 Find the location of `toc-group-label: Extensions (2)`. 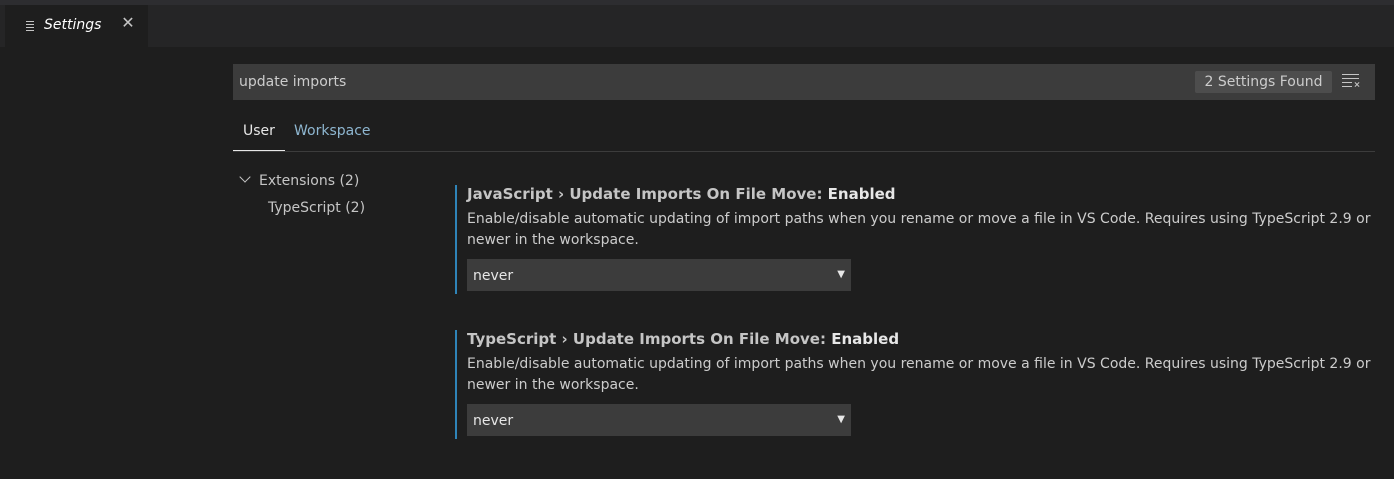

toc-group-label: Extensions (2) is located at coordinates (309, 181).